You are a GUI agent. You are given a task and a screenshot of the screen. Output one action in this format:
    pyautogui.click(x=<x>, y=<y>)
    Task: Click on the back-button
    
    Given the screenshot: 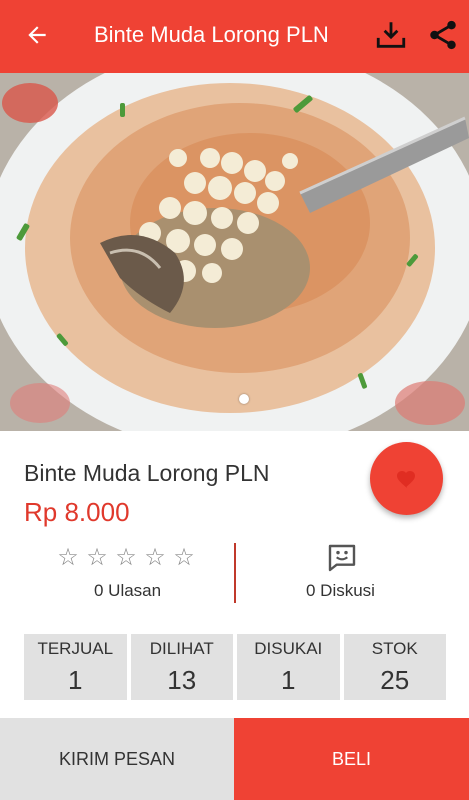 What is the action you would take?
    pyautogui.click(x=37, y=35)
    